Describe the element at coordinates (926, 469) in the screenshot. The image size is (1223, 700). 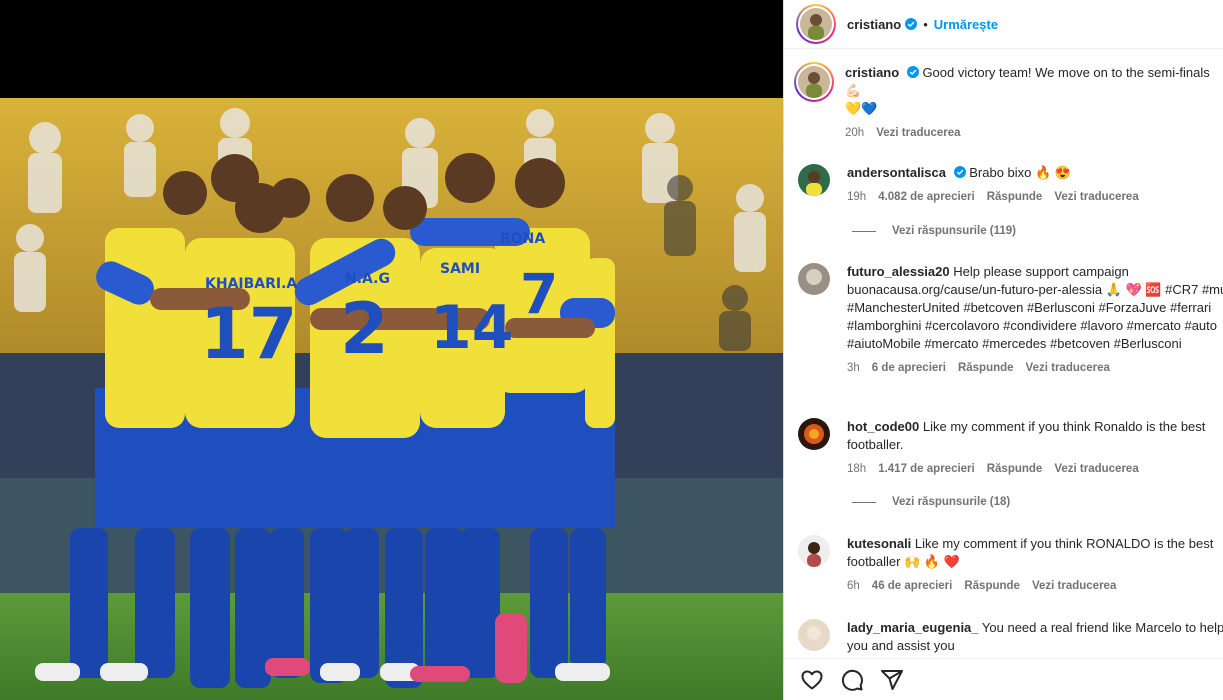
I see `comment-likes: 1.417 de aprecieri` at that location.